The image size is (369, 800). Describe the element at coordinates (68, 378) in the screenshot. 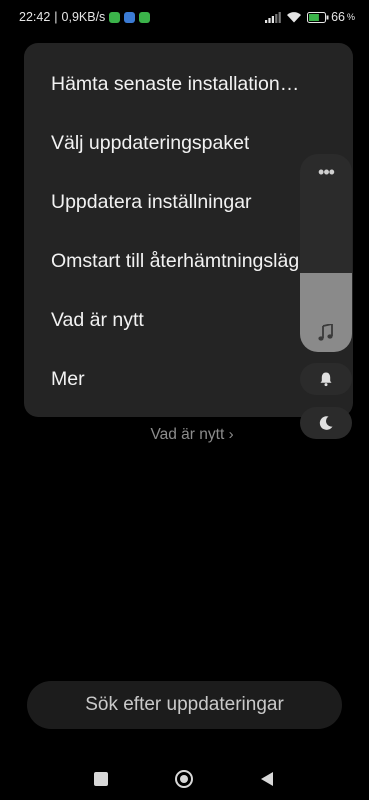

I see `menu-item-label: Mer` at that location.